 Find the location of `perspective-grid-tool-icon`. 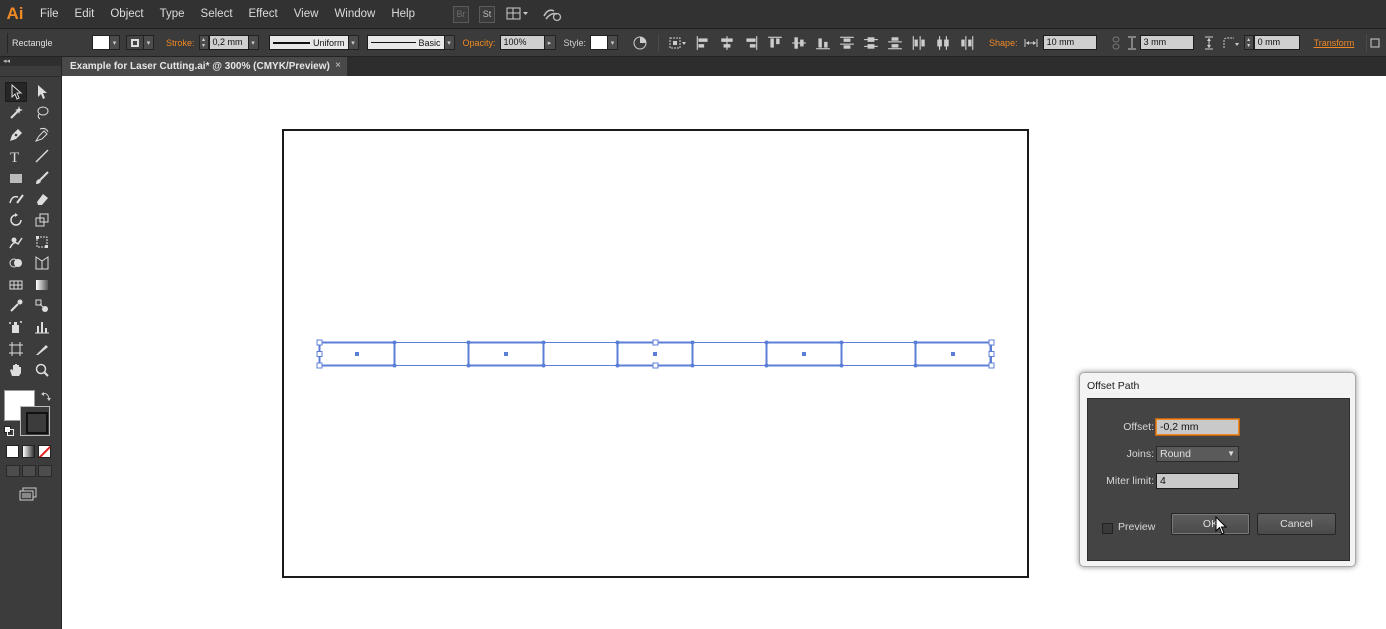

perspective-grid-tool-icon is located at coordinates (42, 263).